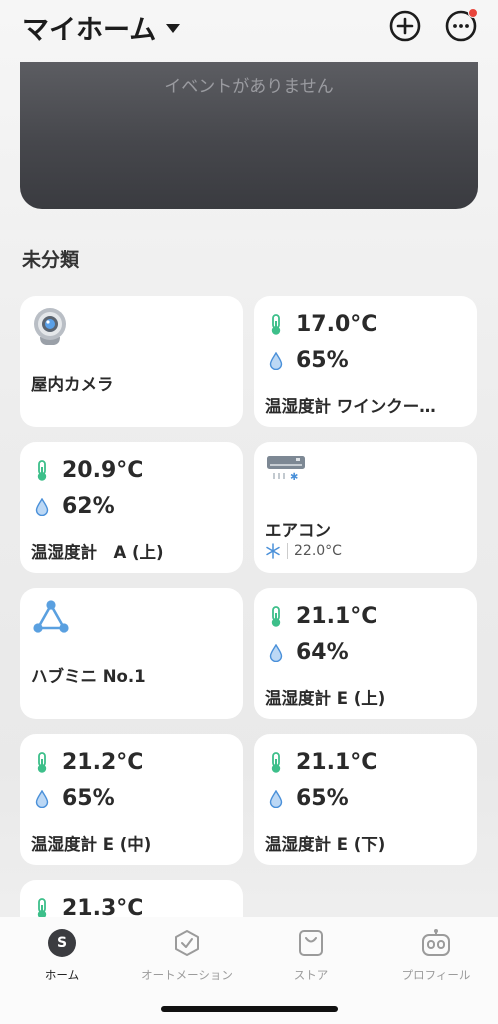  Describe the element at coordinates (249, 135) in the screenshot. I see `event-banner: イベントがありません` at that location.